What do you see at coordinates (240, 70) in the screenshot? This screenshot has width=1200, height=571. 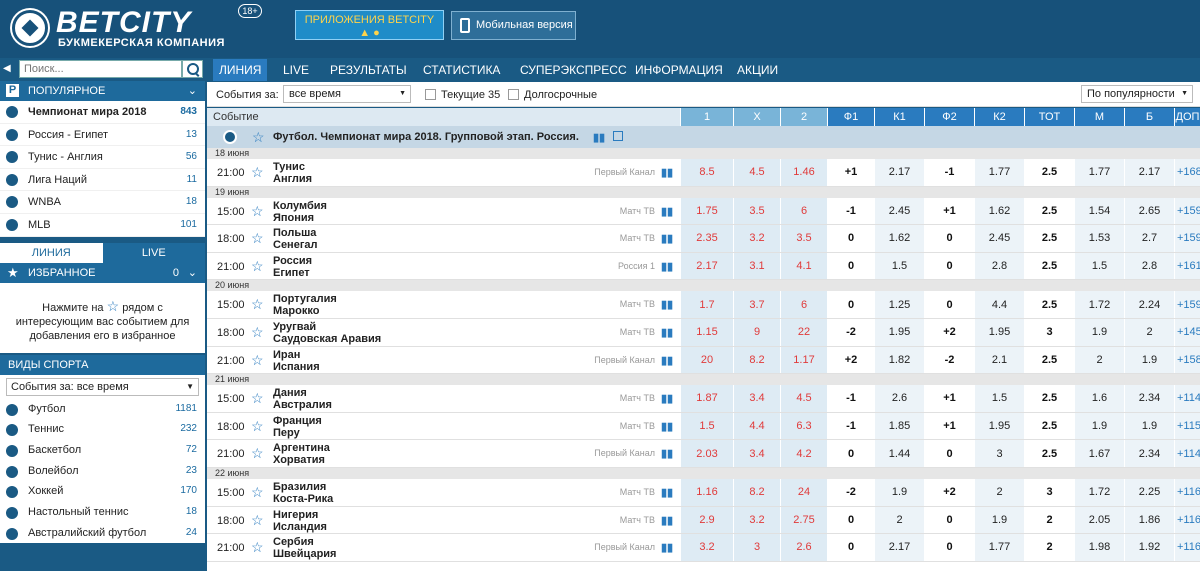 I see `nav-item-0: ЛИНИЯ` at bounding box center [240, 70].